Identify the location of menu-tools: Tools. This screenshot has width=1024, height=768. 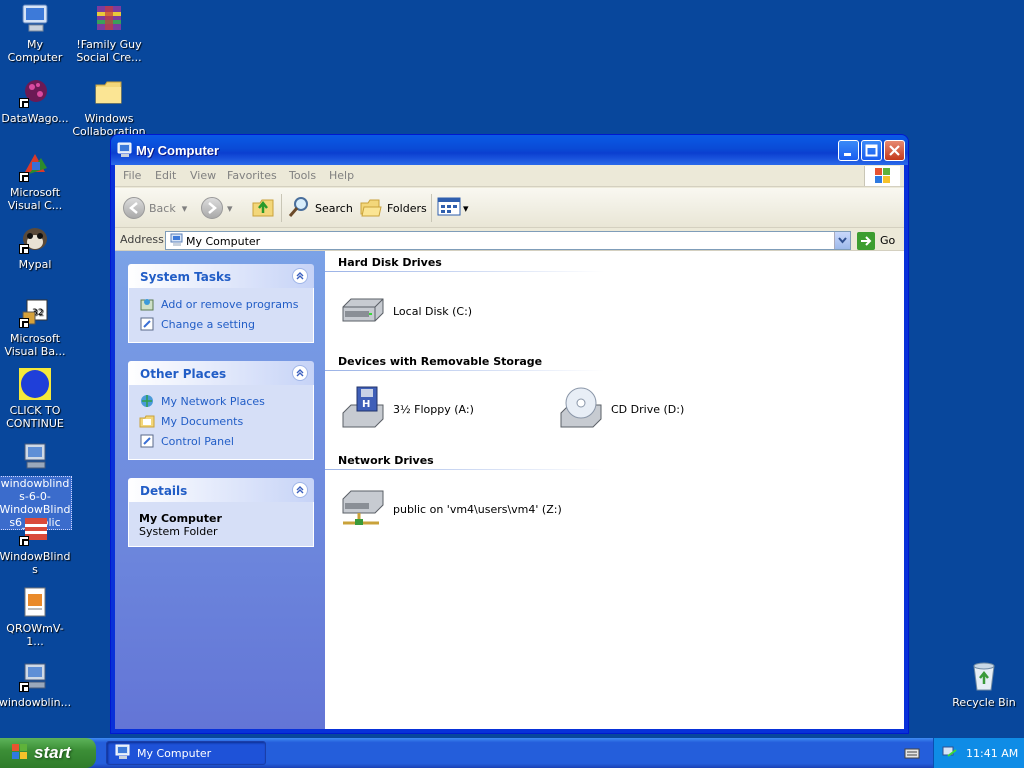
(302, 175).